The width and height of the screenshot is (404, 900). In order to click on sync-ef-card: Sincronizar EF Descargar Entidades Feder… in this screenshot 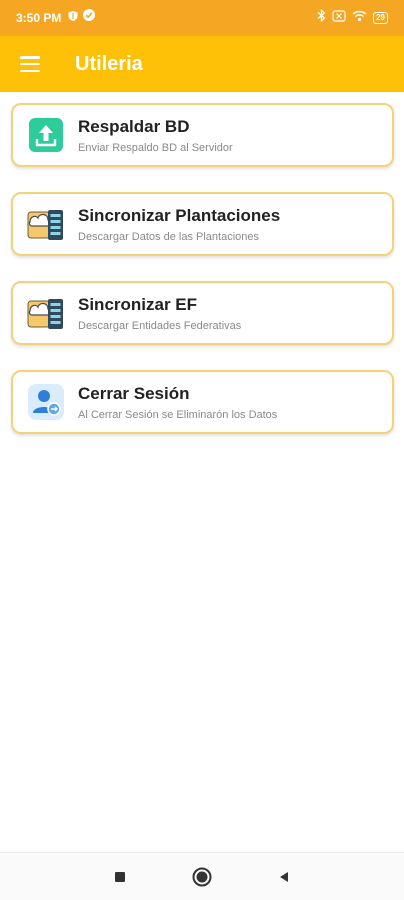, I will do `click(202, 313)`.